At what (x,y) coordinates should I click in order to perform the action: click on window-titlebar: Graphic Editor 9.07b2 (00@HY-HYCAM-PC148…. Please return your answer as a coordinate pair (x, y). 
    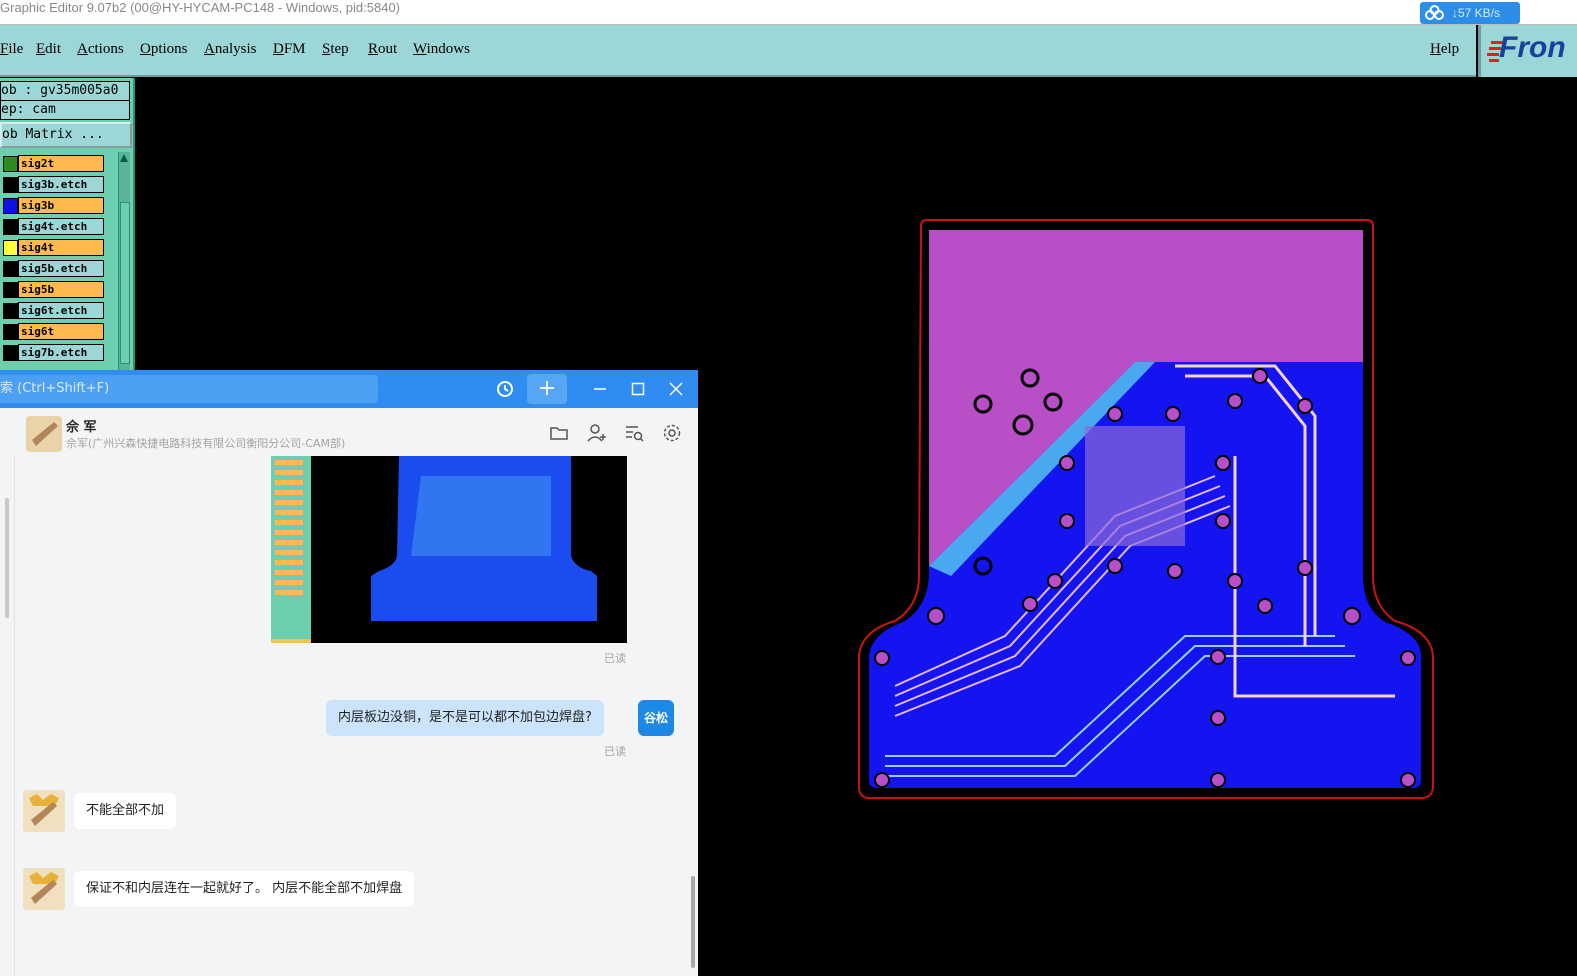
    Looking at the image, I should click on (788, 12).